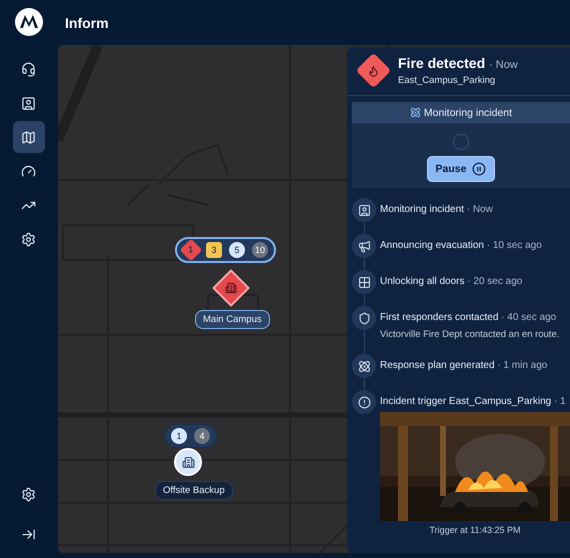 The height and width of the screenshot is (558, 570). I want to click on headset-icon, so click(28, 69).